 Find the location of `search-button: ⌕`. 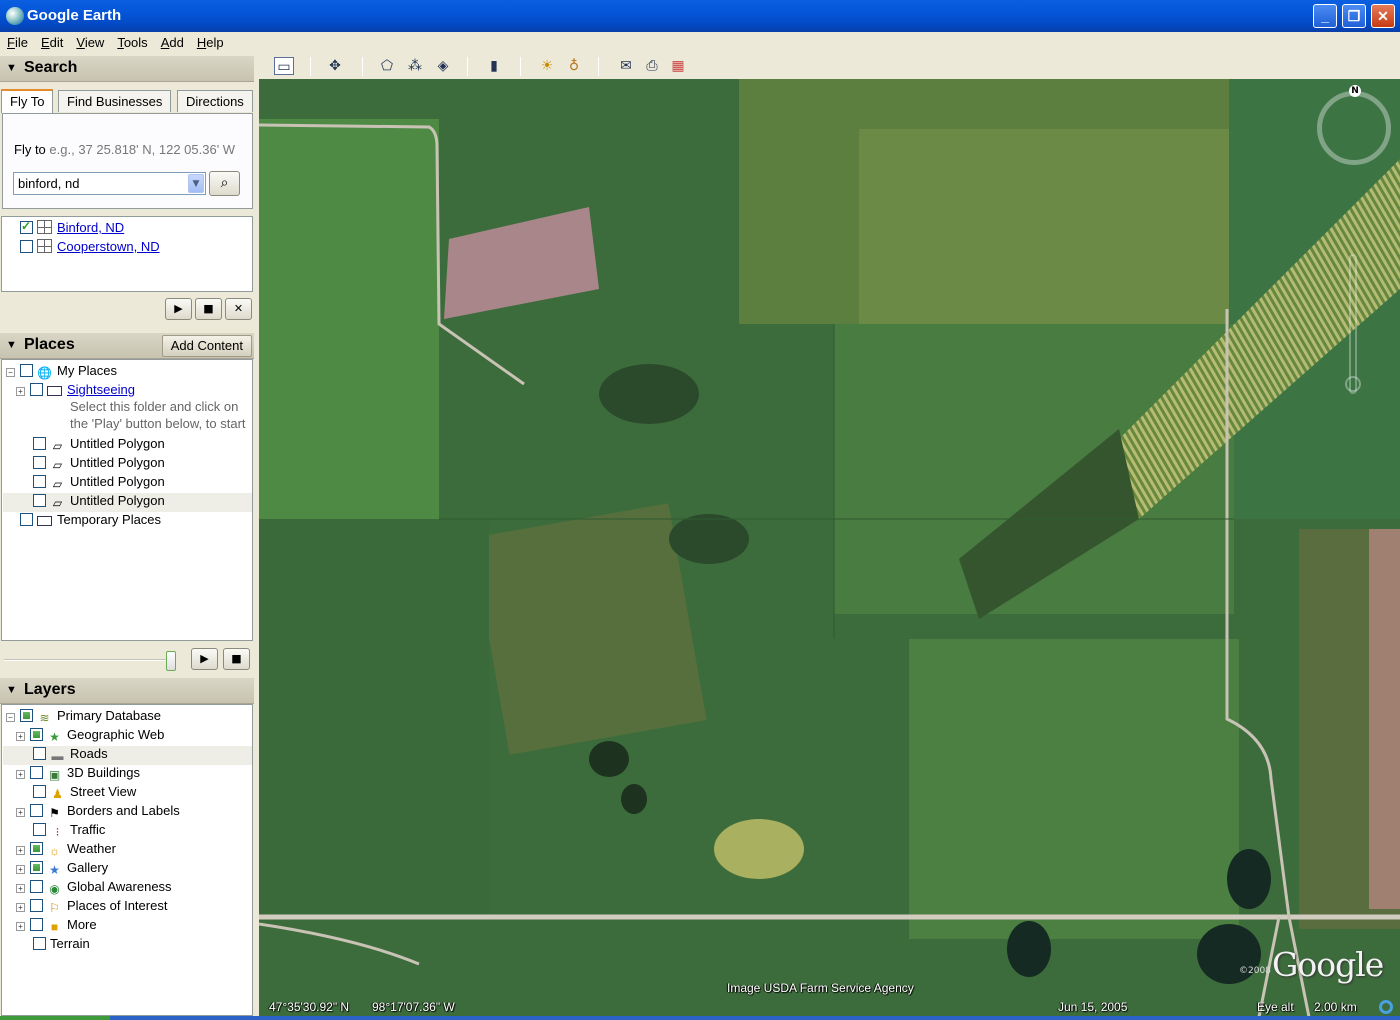

search-button: ⌕ is located at coordinates (224, 183).